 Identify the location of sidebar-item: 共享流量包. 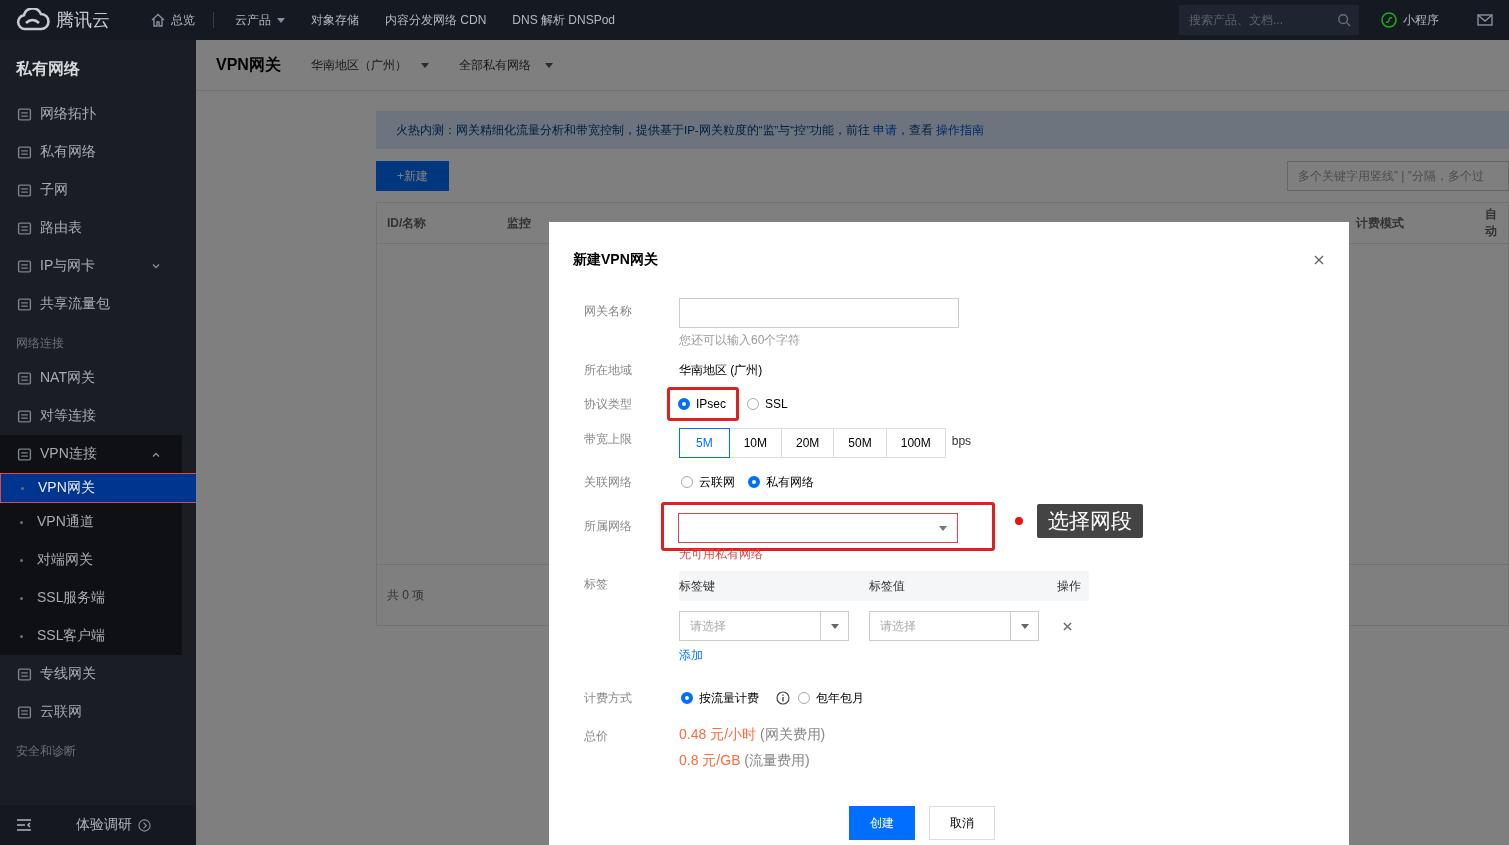
(91, 304).